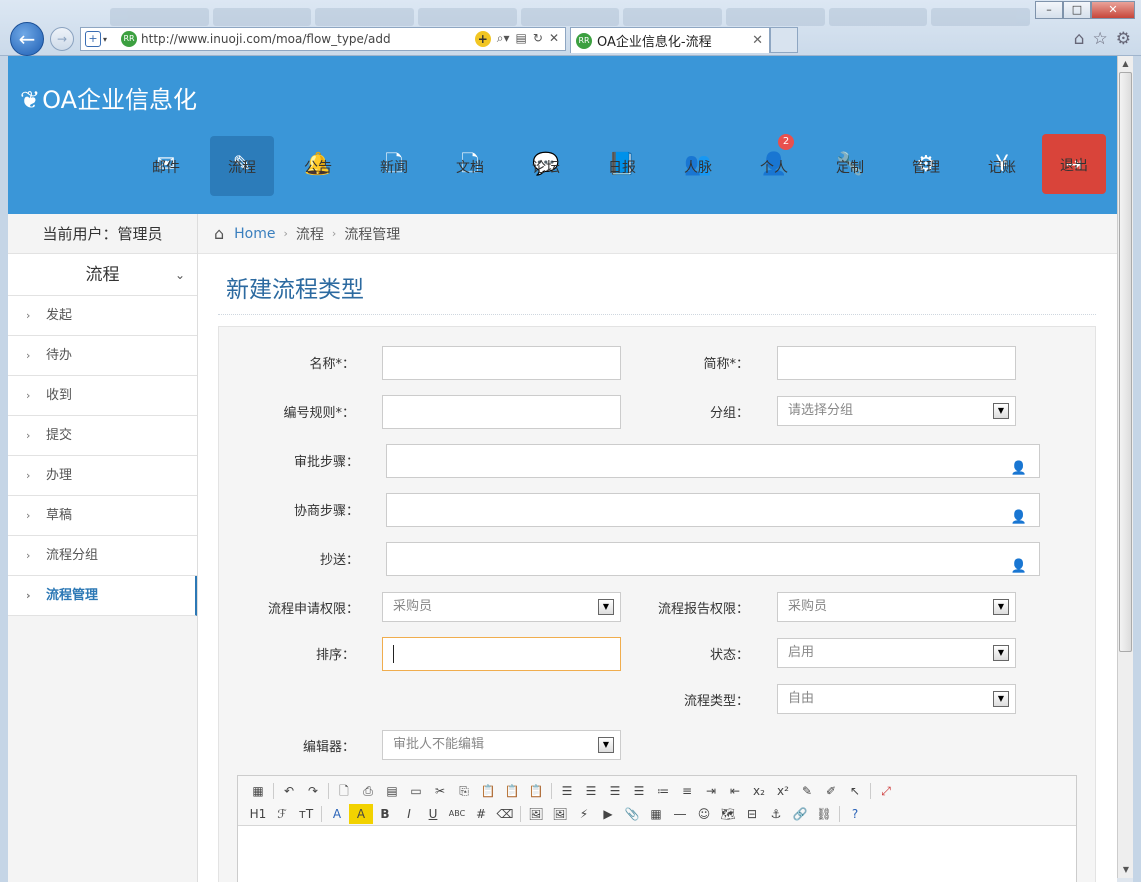 The image size is (1141, 882). What do you see at coordinates (776, 814) in the screenshot?
I see `anchor-icon: ⚓` at bounding box center [776, 814].